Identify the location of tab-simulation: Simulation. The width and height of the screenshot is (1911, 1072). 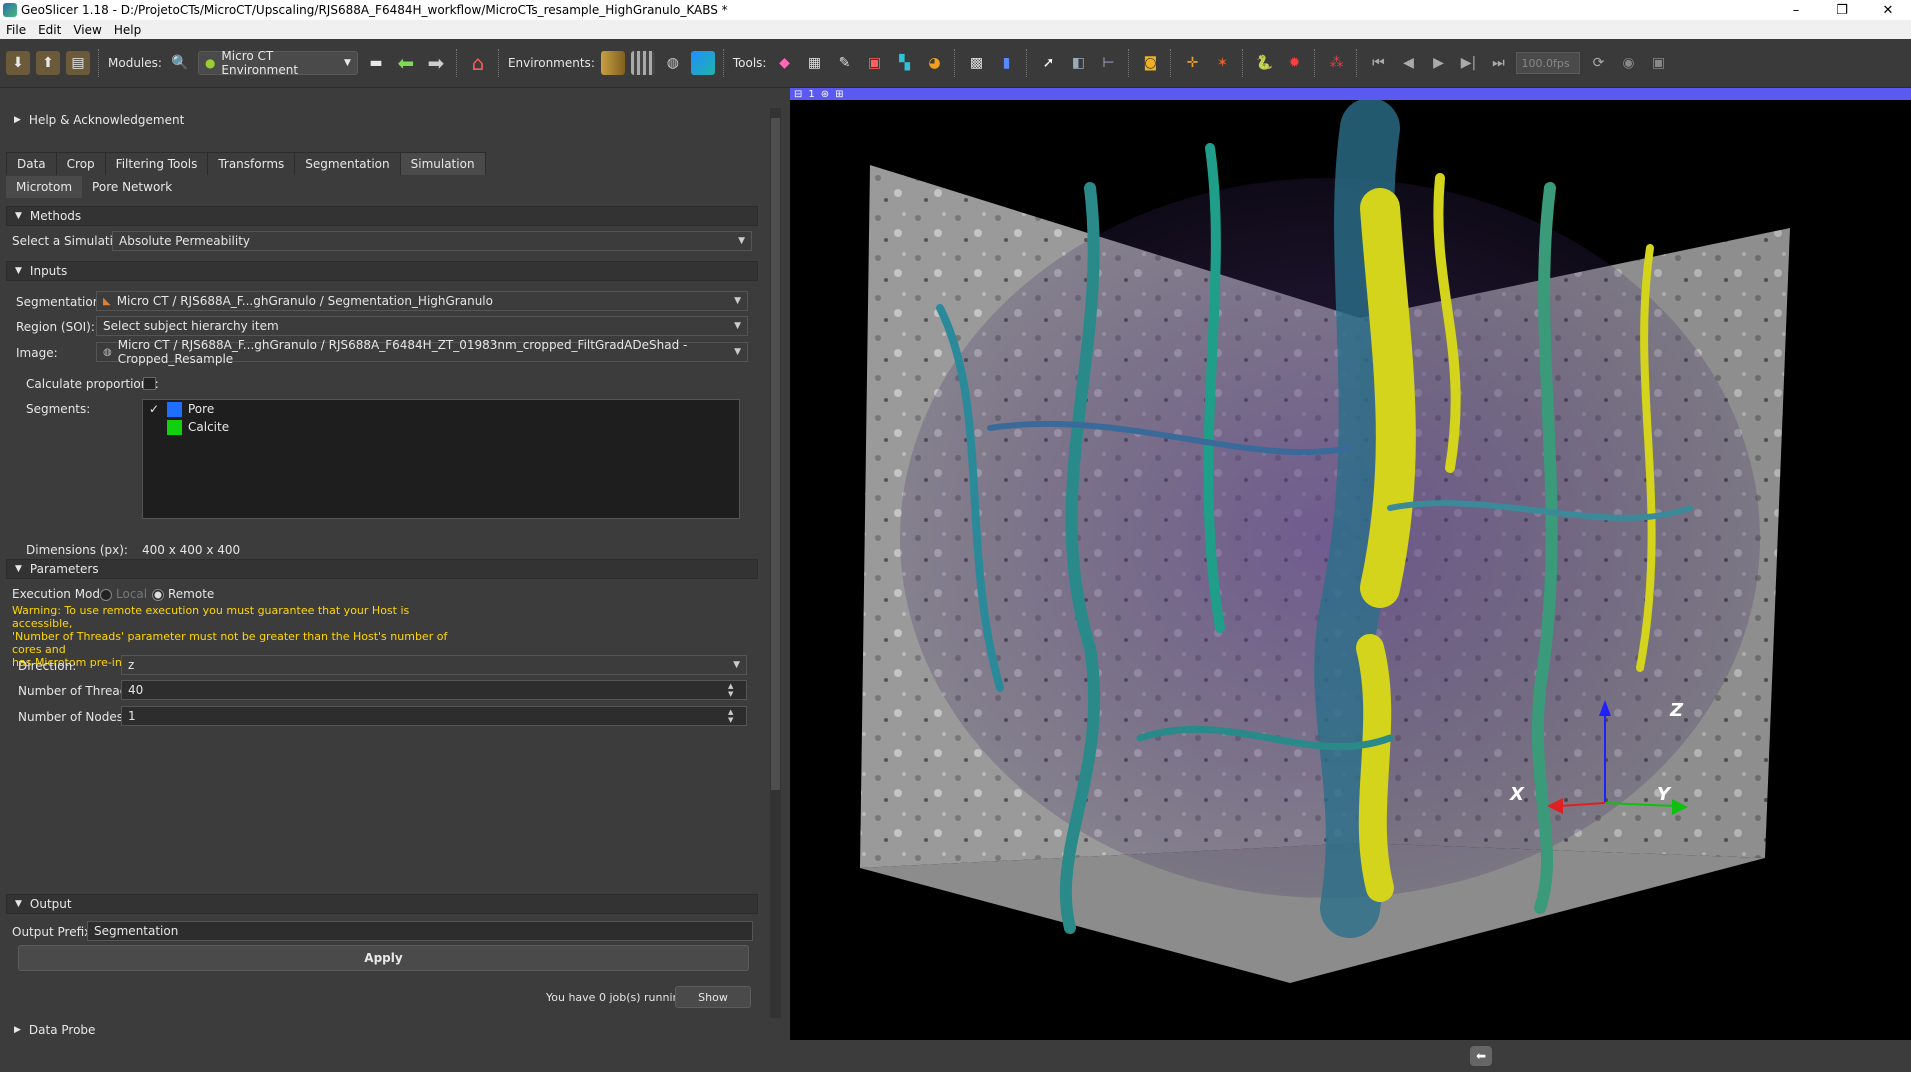
(442, 163).